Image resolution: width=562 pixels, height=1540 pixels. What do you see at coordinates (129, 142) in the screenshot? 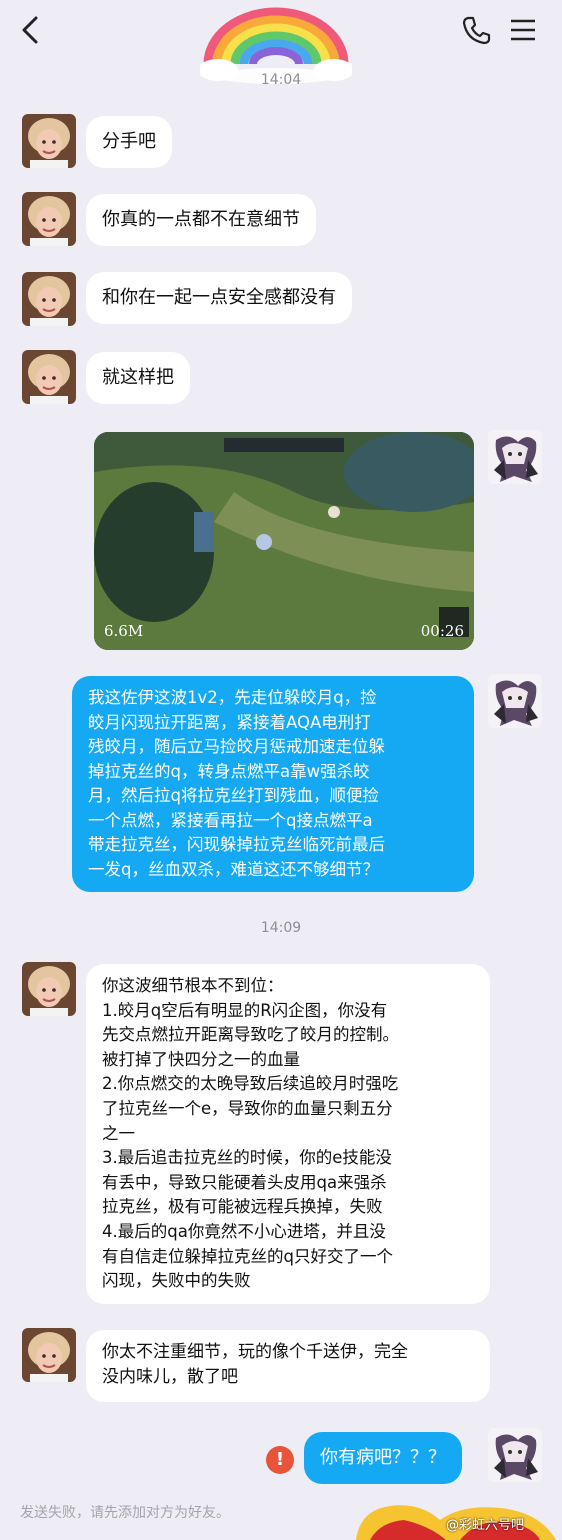
I see `message-bubble: 分手吧` at bounding box center [129, 142].